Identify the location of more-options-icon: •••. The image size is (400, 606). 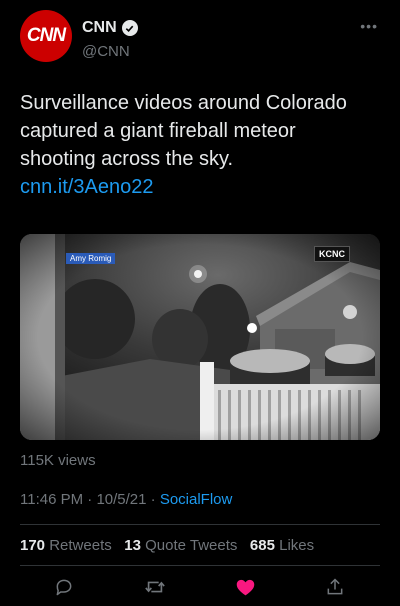
(369, 26).